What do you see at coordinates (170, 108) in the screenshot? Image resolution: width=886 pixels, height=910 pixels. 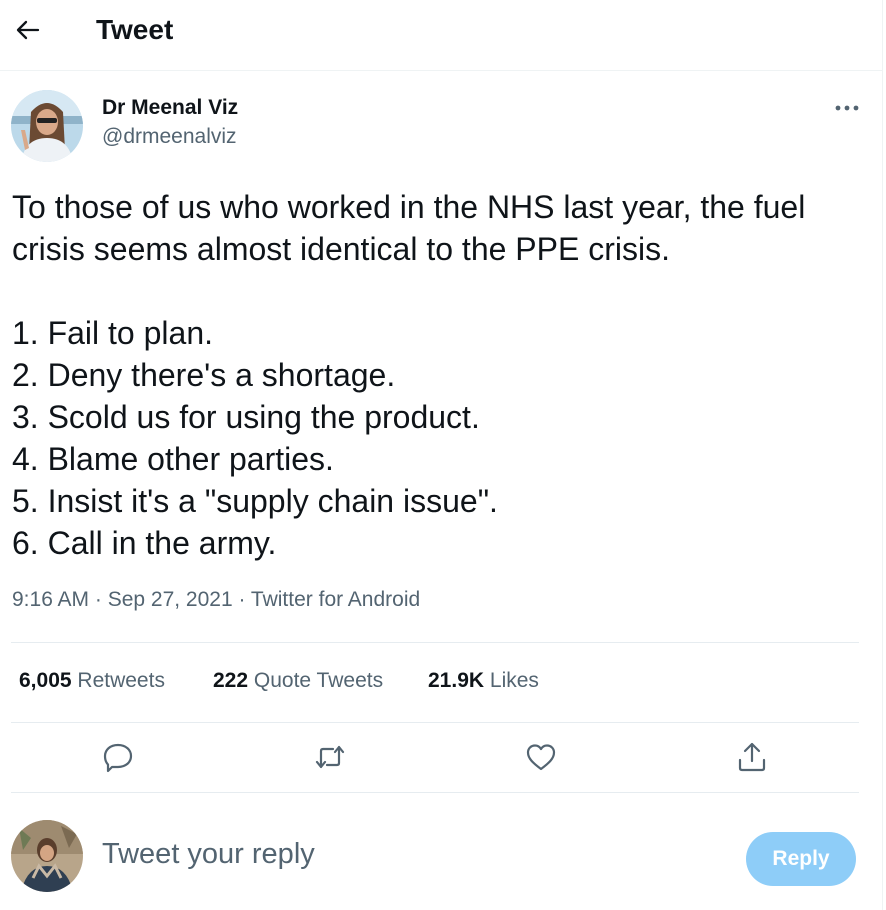 I see `author-name: Dr Meenal Viz` at bounding box center [170, 108].